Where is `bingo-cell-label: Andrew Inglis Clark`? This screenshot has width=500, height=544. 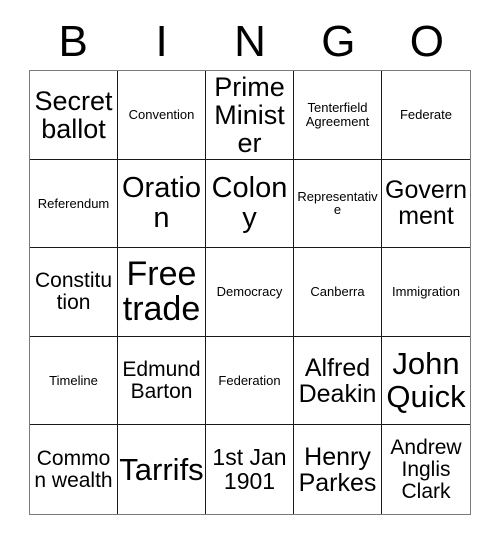 bingo-cell-label: Andrew Inglis Clark is located at coordinates (426, 469).